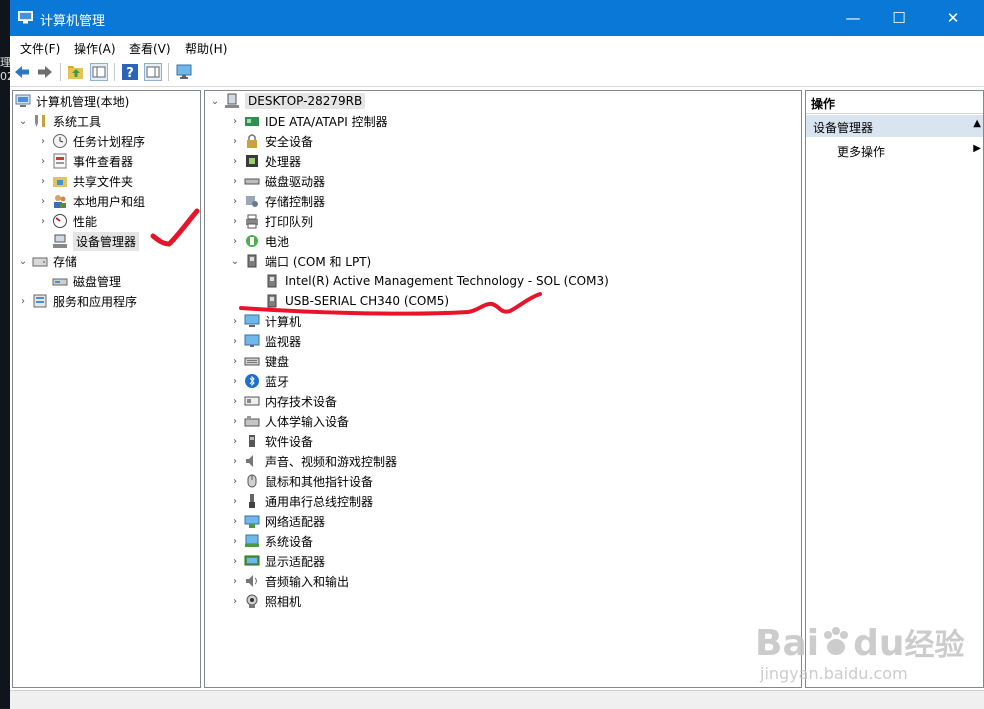 The image size is (984, 709). I want to click on tree-item-local-users: › 本地用户和组, so click(91, 201).